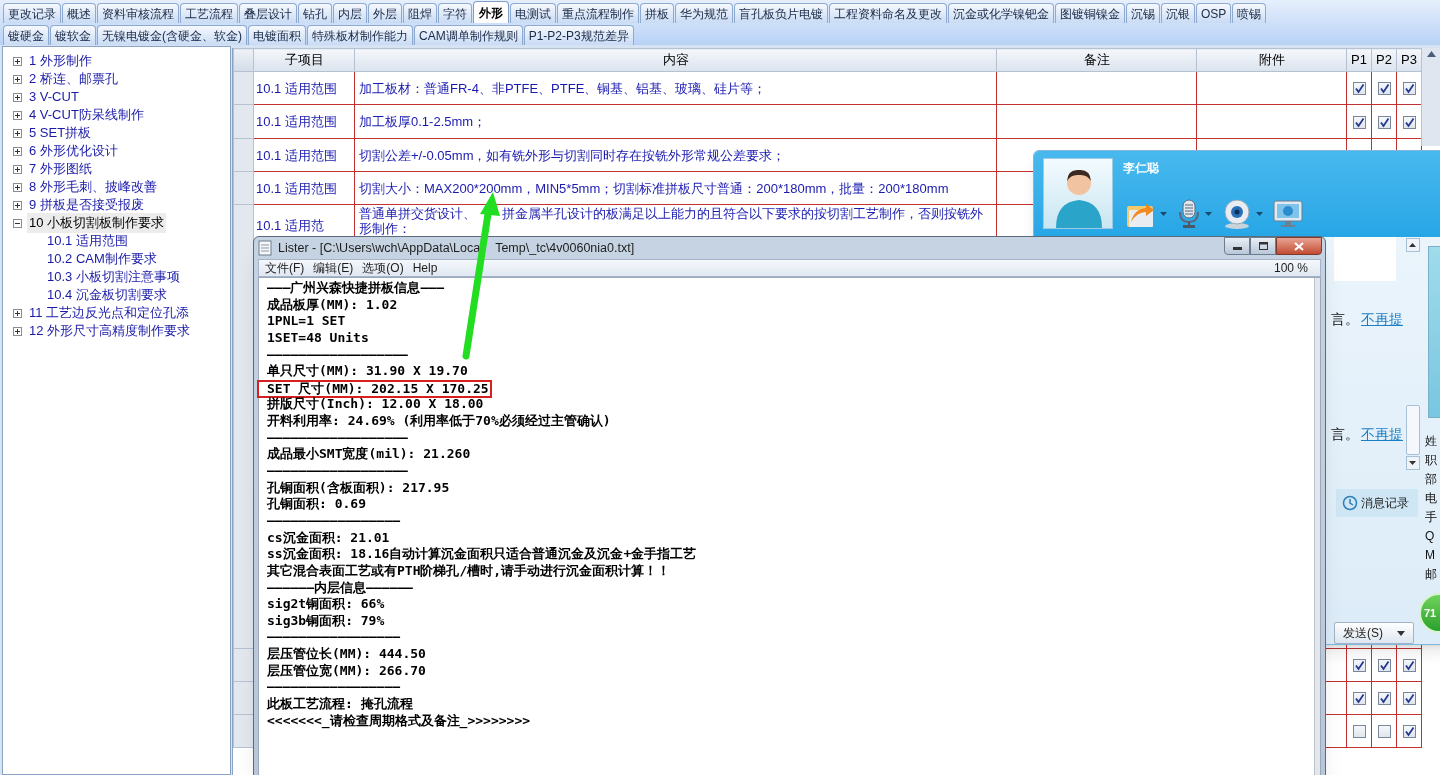 This screenshot has height=775, width=1440. I want to click on tab: P1-P2-P3规范差异, so click(578, 35).